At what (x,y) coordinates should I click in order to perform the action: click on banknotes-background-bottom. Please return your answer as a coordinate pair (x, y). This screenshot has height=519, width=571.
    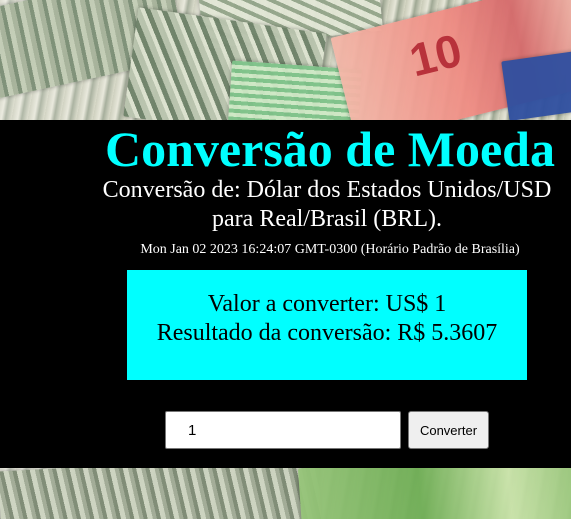
    Looking at the image, I should click on (285, 493).